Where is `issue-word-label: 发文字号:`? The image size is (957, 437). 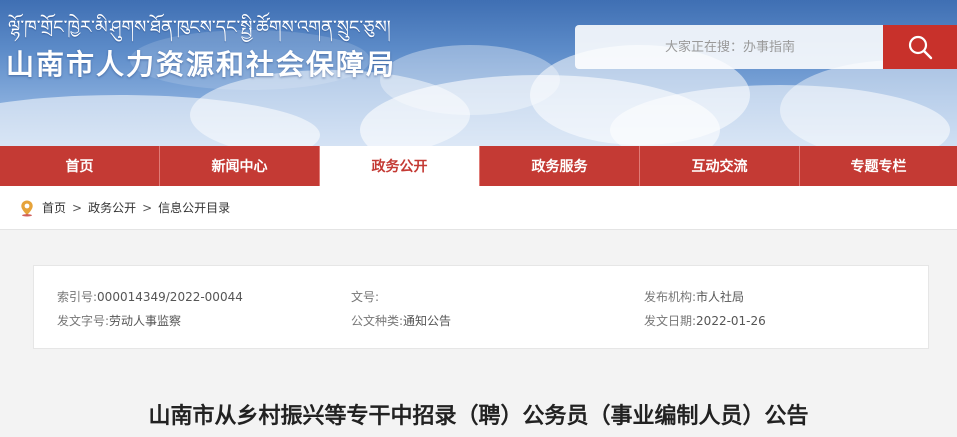
issue-word-label: 发文字号: is located at coordinates (83, 321).